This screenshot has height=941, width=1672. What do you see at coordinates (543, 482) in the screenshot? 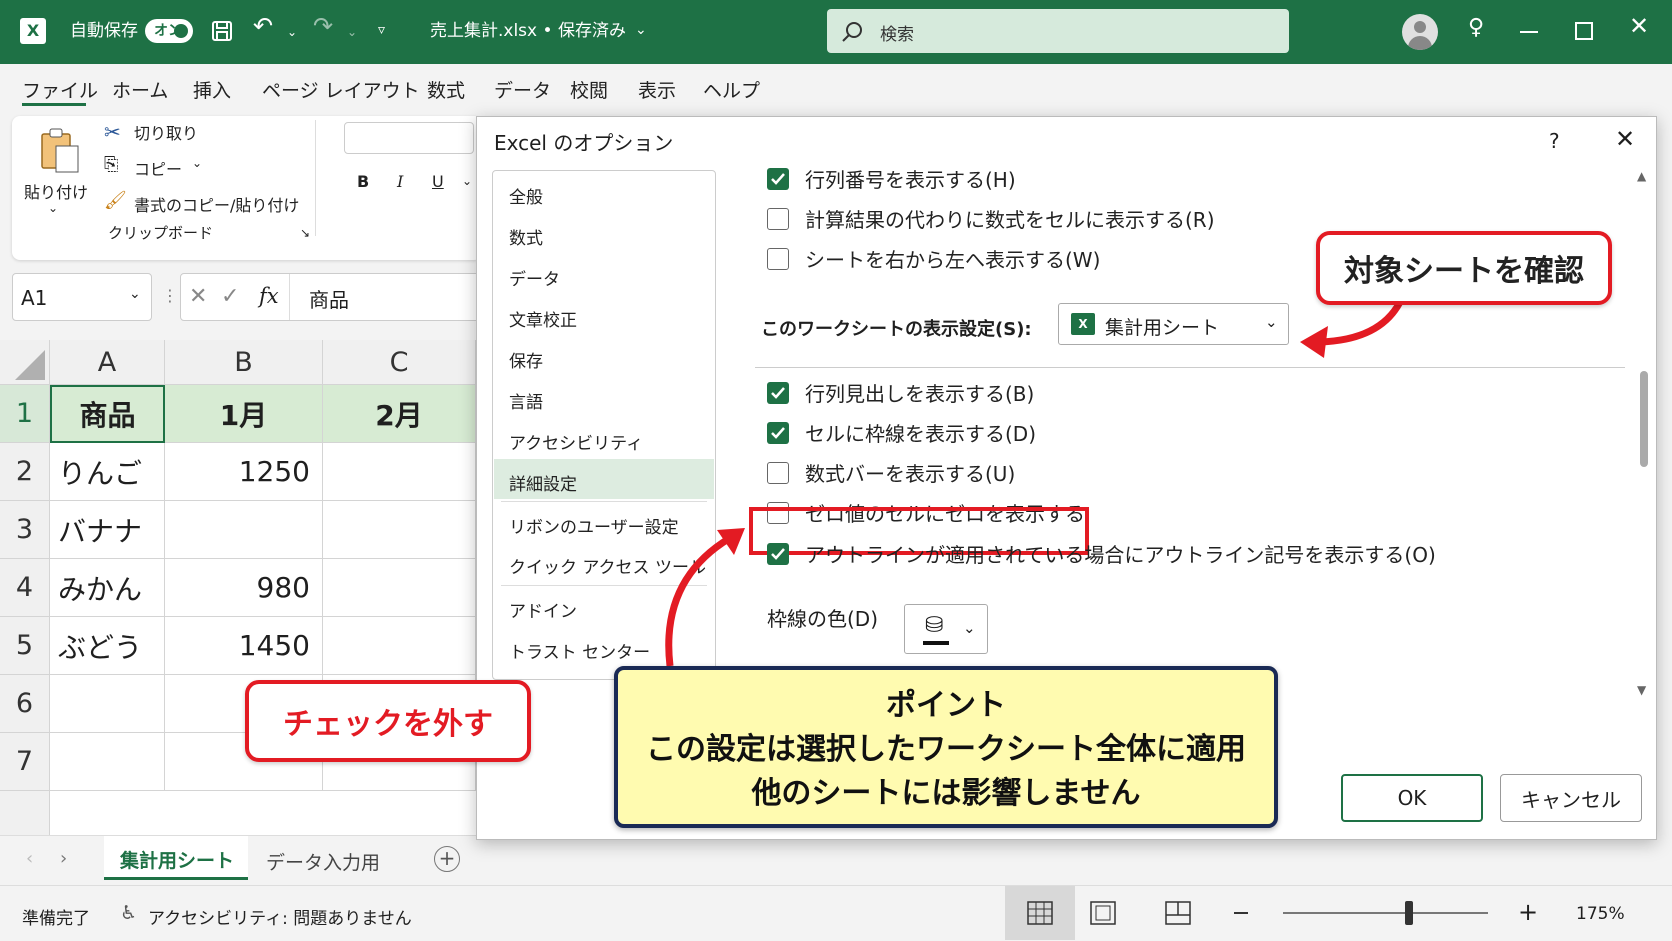
I see `category-advanced: 詳細設定` at bounding box center [543, 482].